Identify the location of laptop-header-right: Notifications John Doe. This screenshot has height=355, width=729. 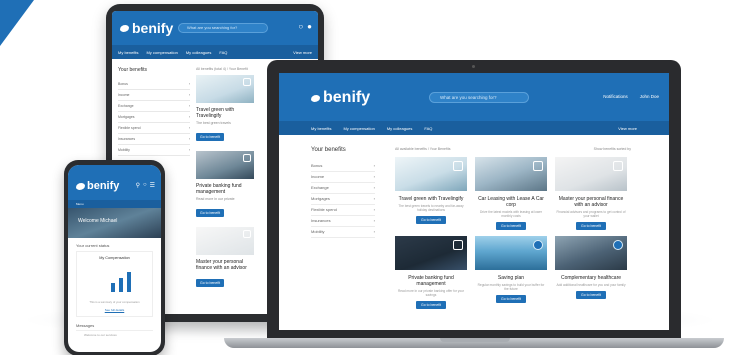
(631, 96).